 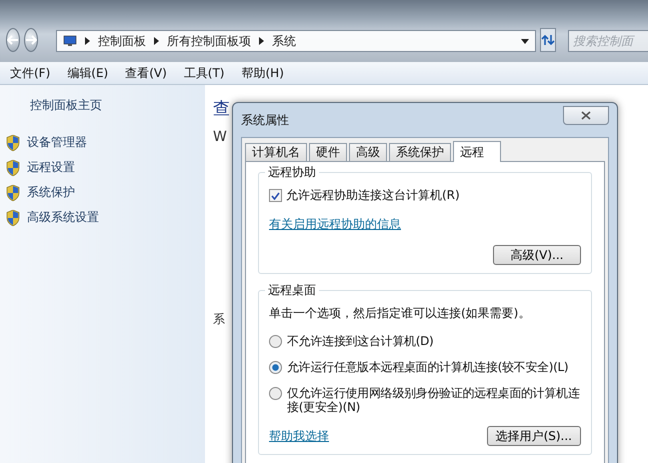 I want to click on sidebar-link: 设备管理器, so click(x=57, y=142).